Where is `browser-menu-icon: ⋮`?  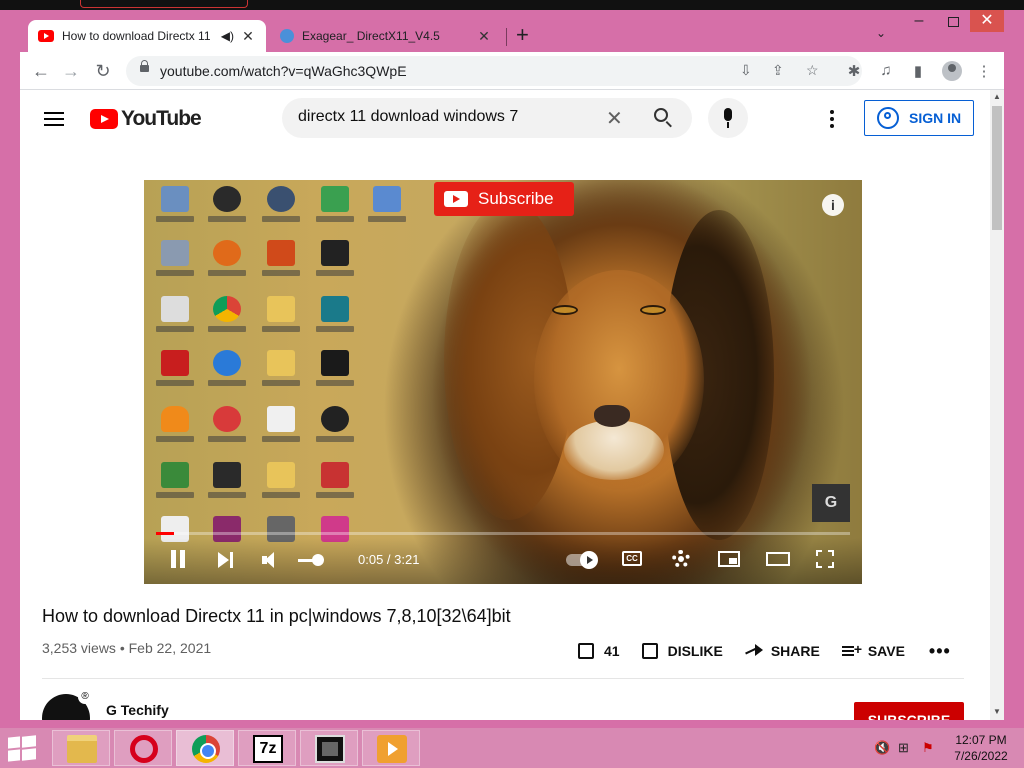
browser-menu-icon: ⋮ is located at coordinates (984, 71).